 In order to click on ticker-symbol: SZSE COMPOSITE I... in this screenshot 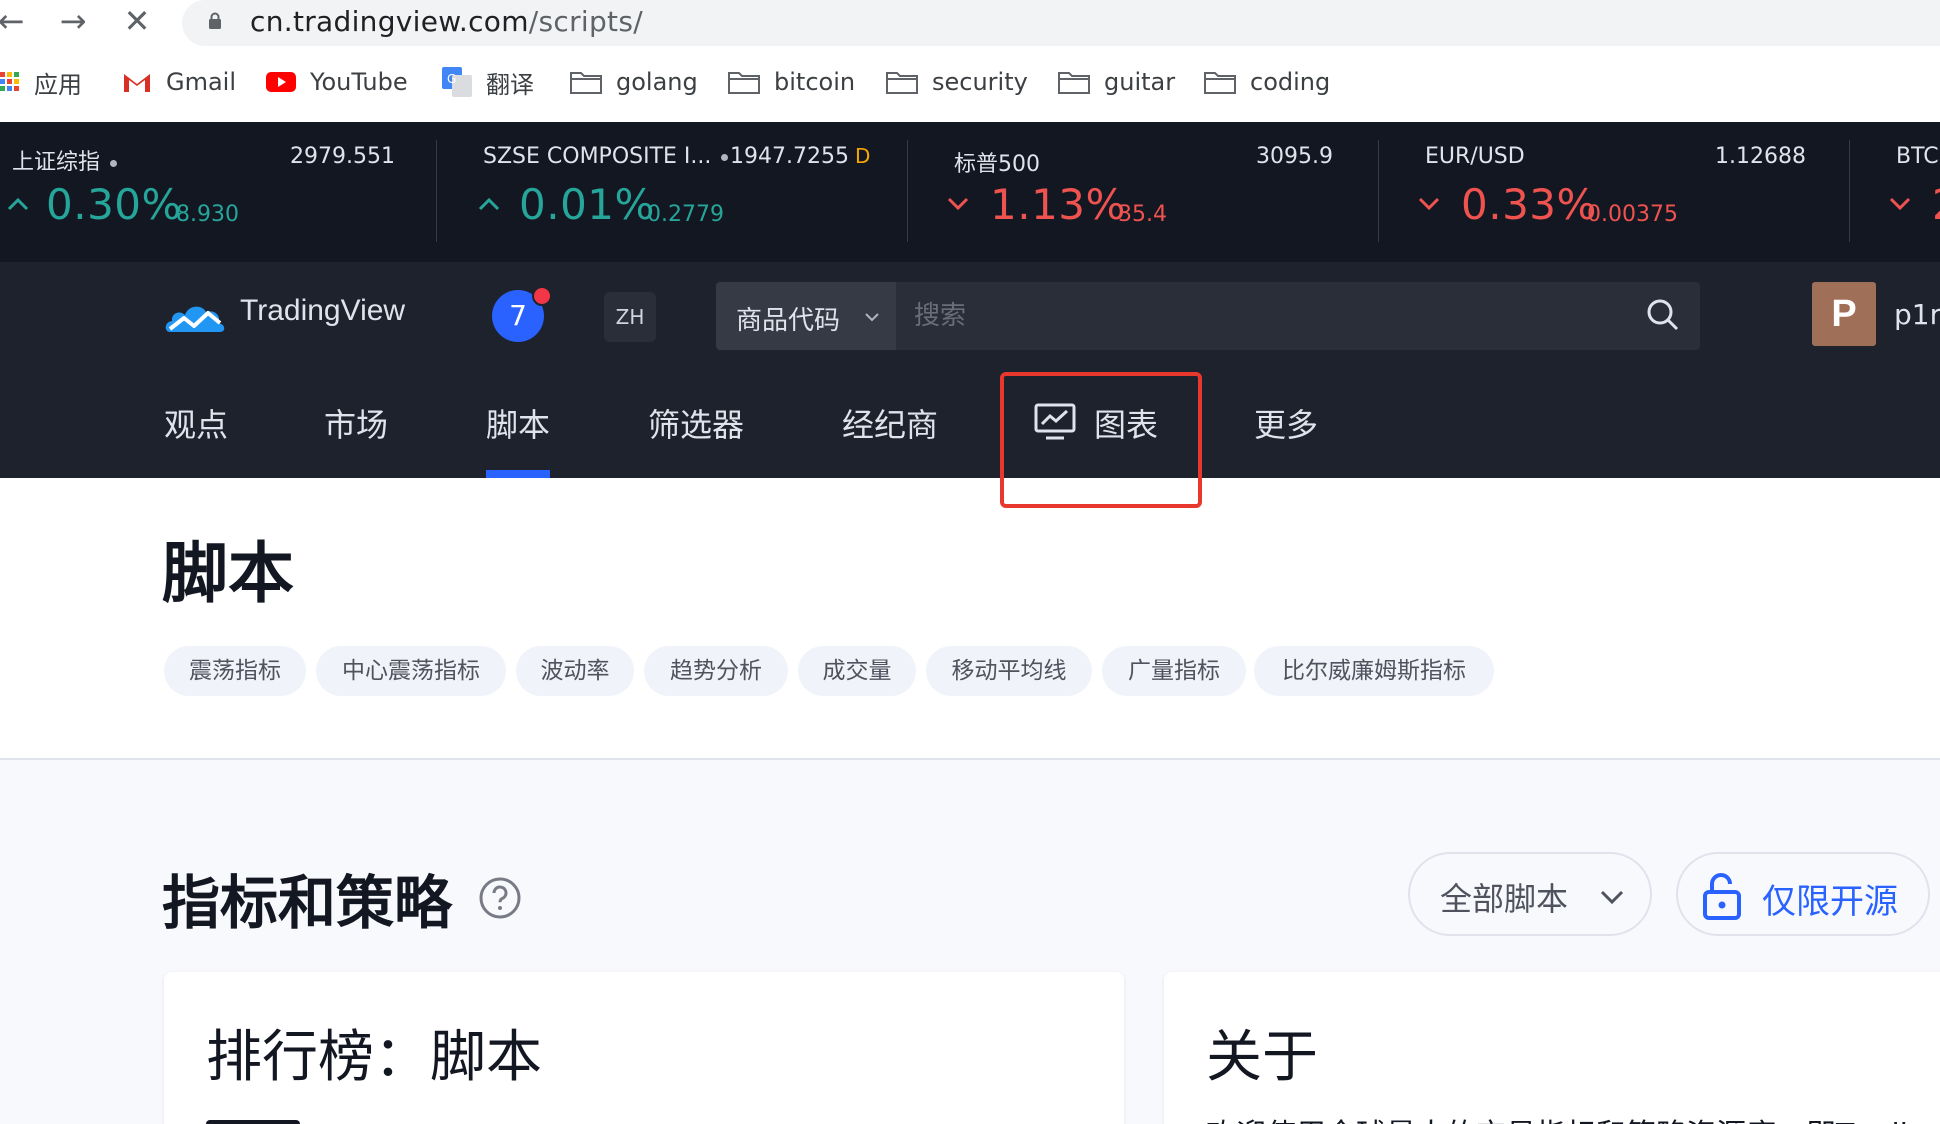, I will do `click(606, 156)`.